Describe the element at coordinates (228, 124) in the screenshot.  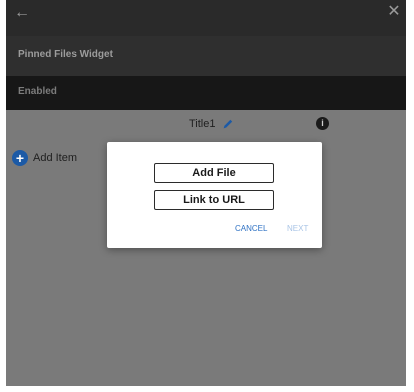
I see `pencil-icon` at that location.